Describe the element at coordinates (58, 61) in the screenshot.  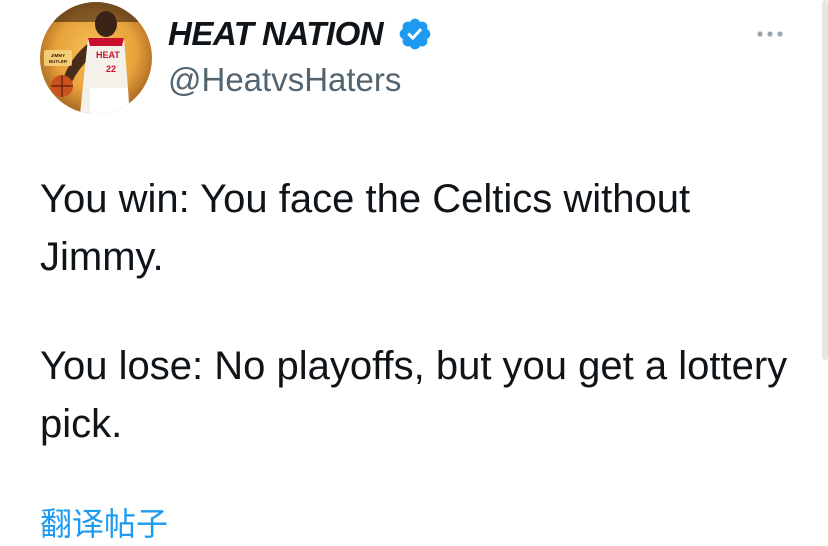
I see `svg-text: BUTLER` at that location.